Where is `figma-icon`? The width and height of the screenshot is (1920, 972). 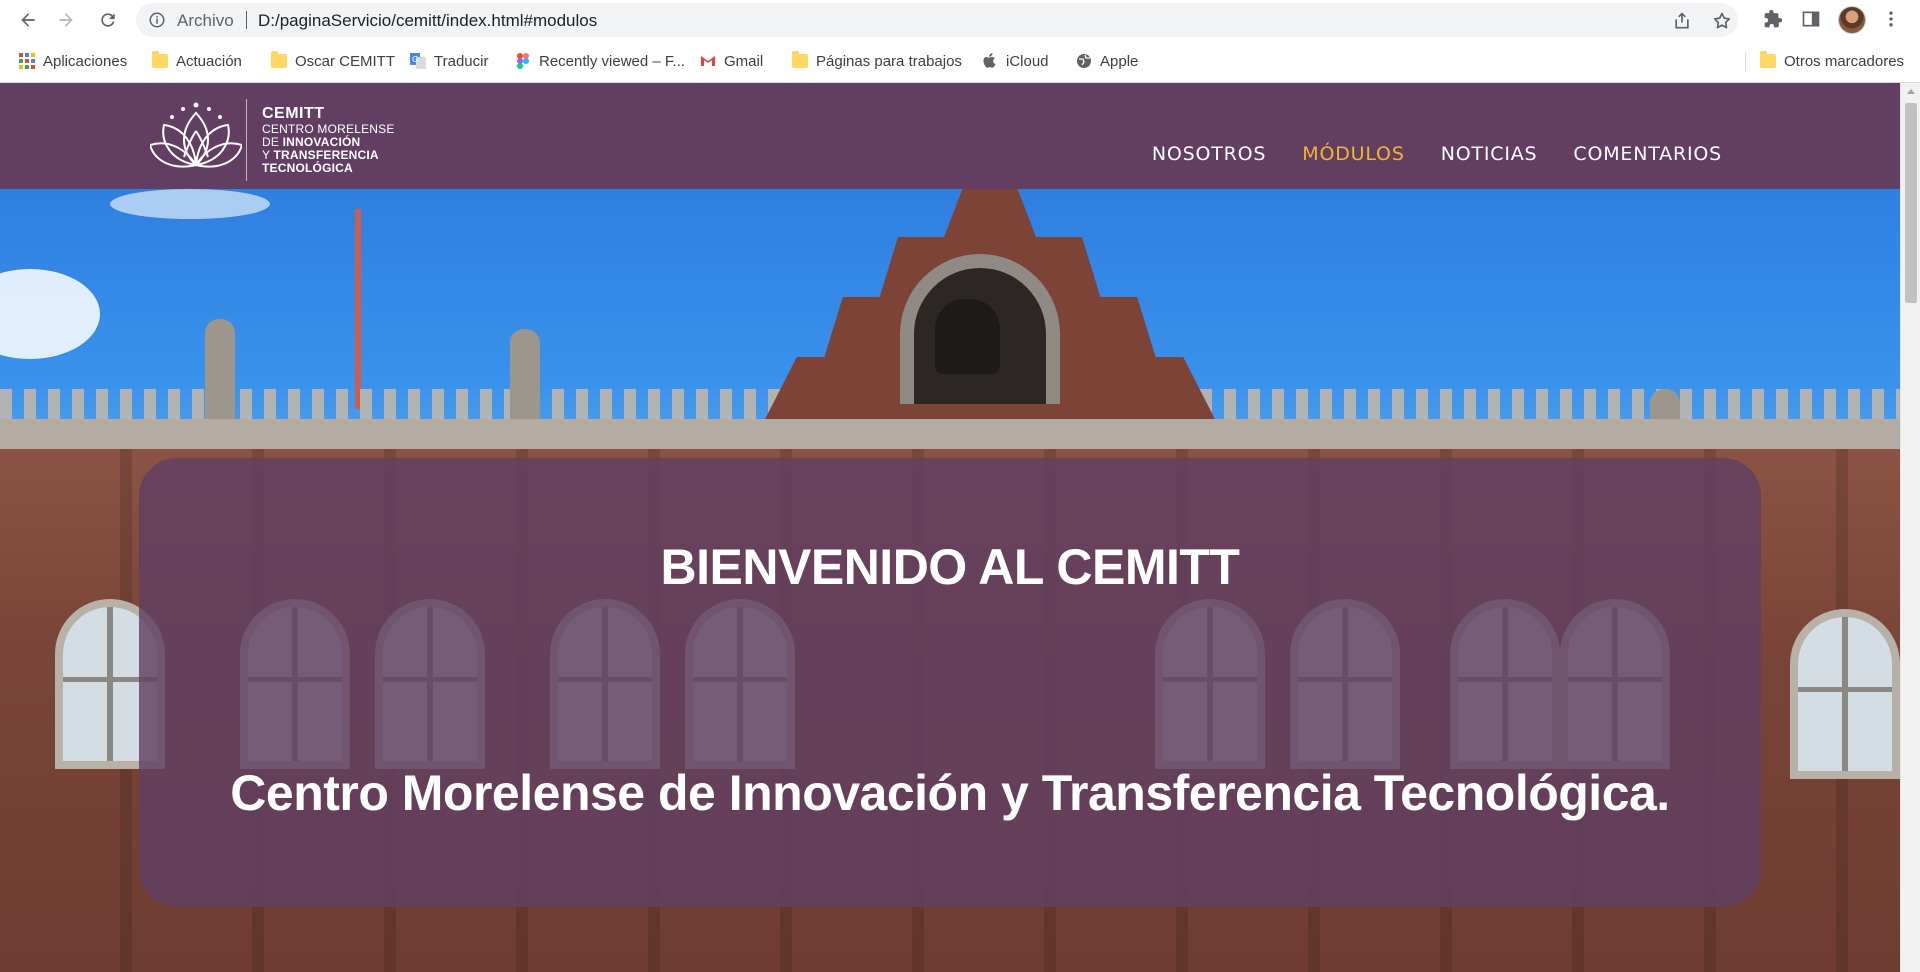
figma-icon is located at coordinates (523, 61).